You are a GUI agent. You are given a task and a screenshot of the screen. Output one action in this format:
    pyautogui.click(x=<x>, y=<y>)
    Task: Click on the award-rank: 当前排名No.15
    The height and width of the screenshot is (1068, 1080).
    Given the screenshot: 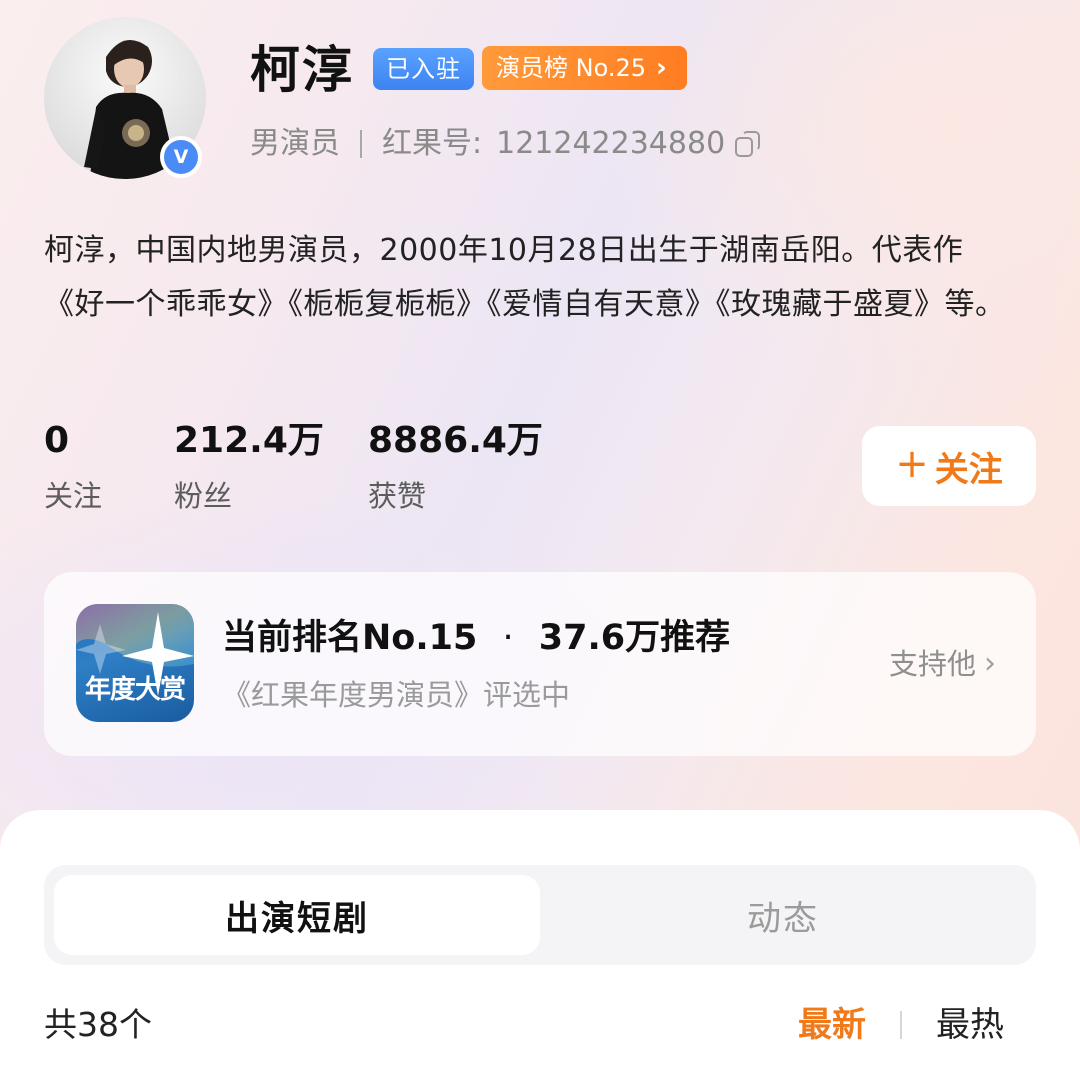 What is the action you would take?
    pyautogui.click(x=350, y=638)
    